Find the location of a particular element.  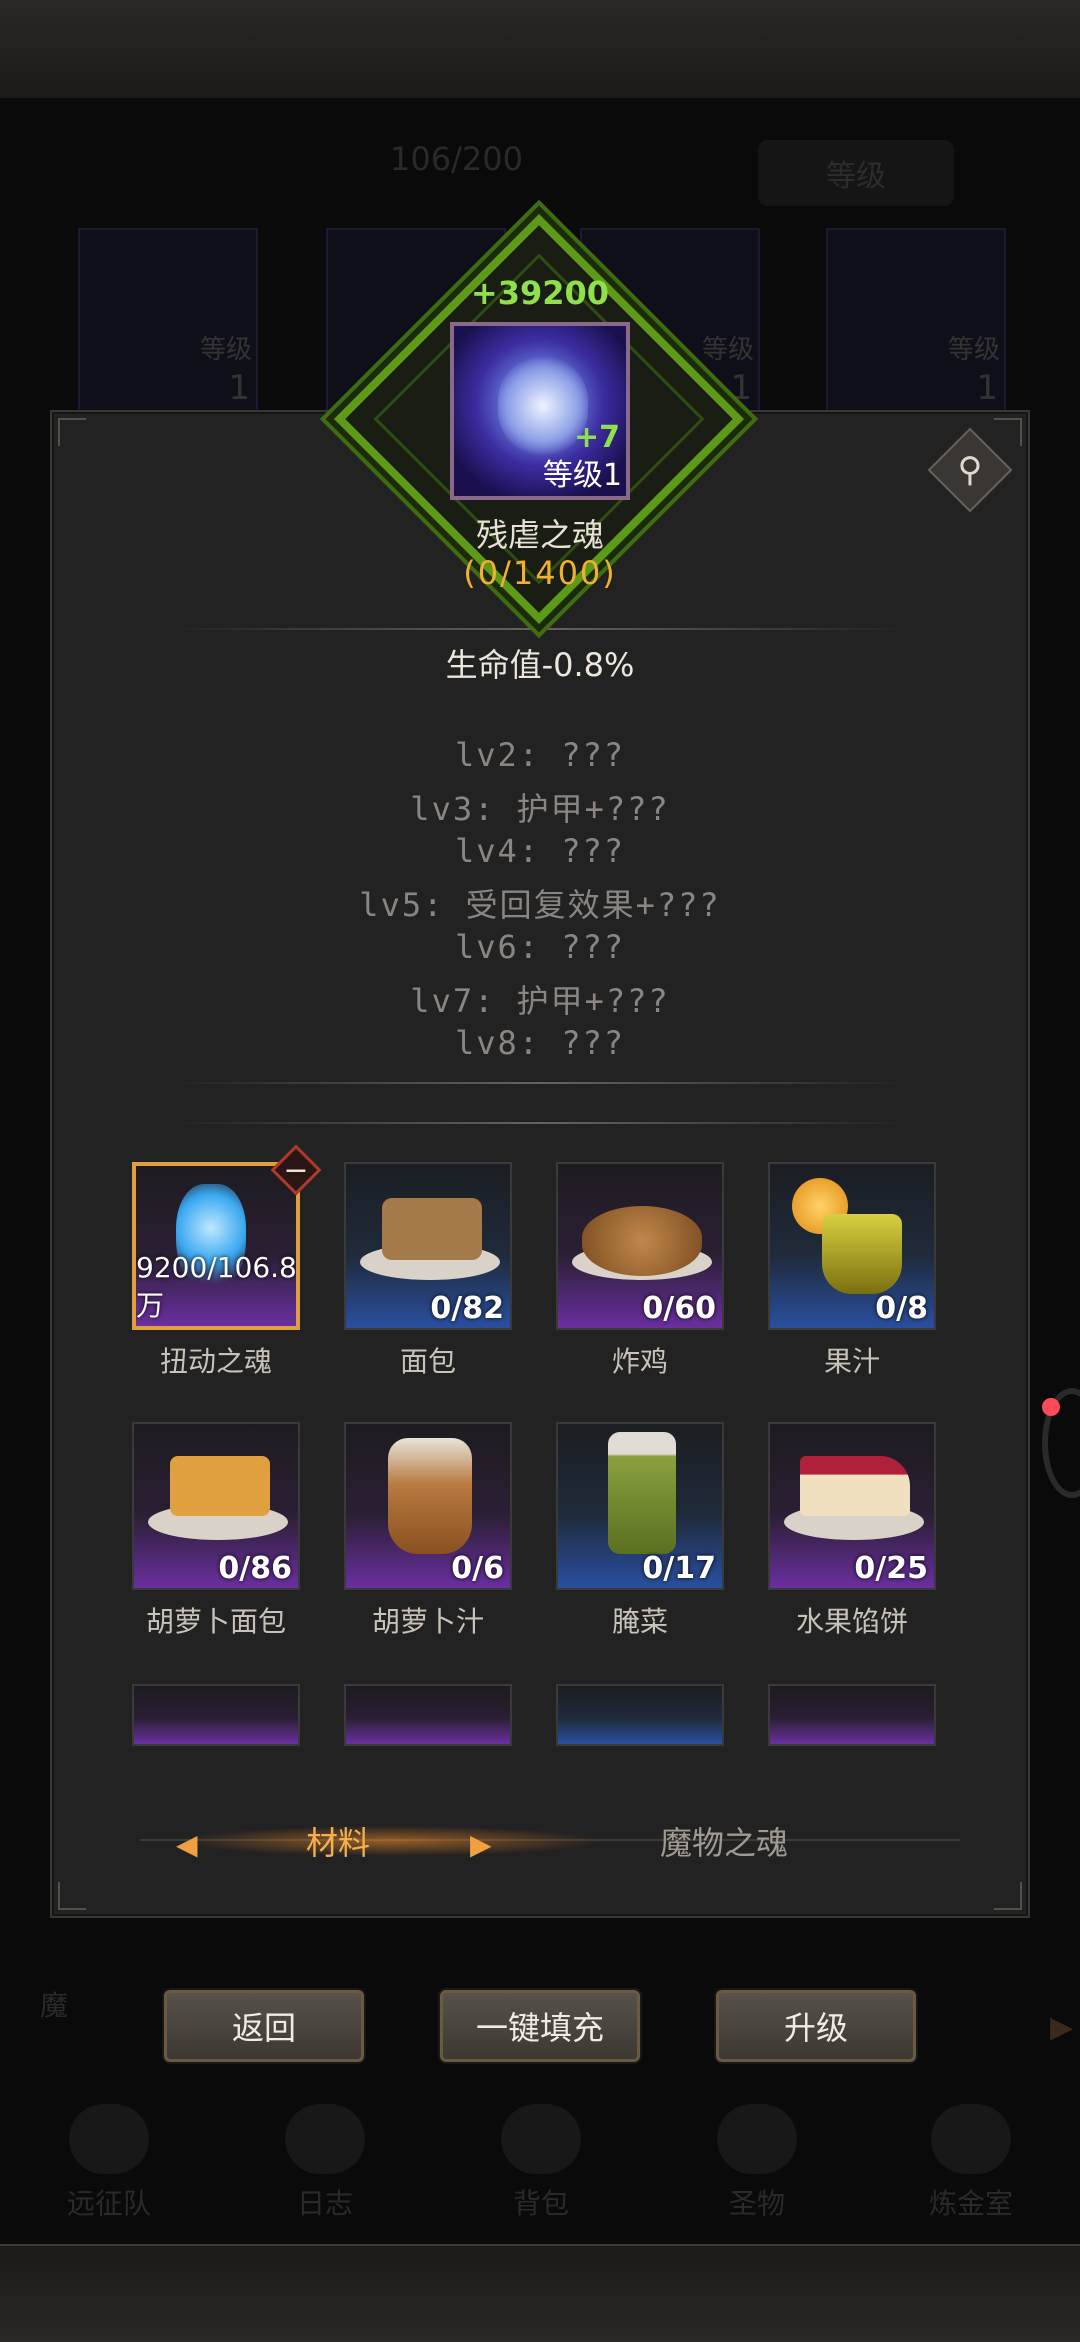

pickle-jar-icon is located at coordinates (642, 1493).